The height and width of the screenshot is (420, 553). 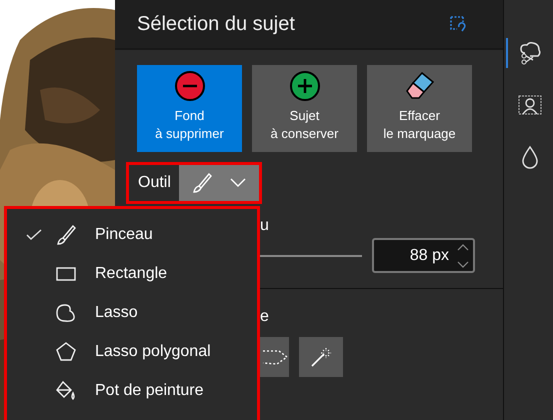 I want to click on eraser-icon, so click(x=420, y=86).